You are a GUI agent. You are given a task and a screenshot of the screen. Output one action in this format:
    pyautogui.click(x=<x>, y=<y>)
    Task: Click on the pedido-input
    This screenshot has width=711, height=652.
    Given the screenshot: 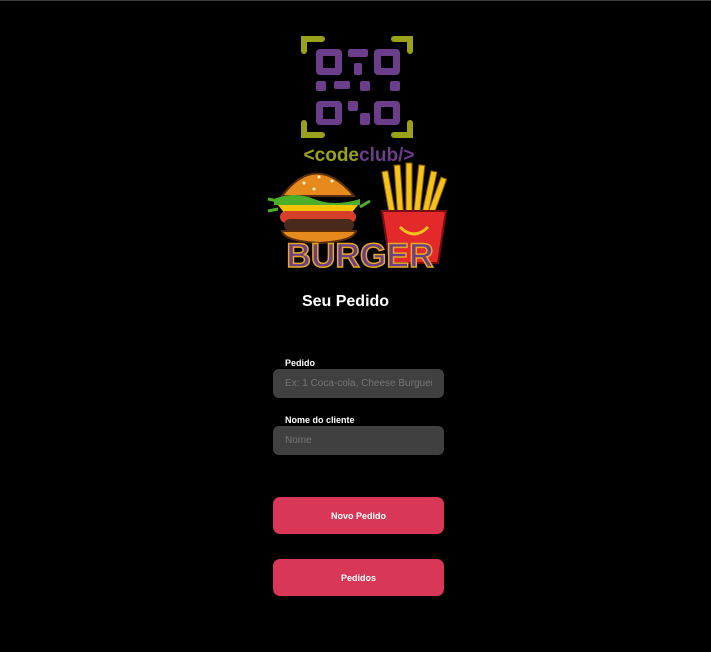 What is the action you would take?
    pyautogui.click(x=358, y=383)
    